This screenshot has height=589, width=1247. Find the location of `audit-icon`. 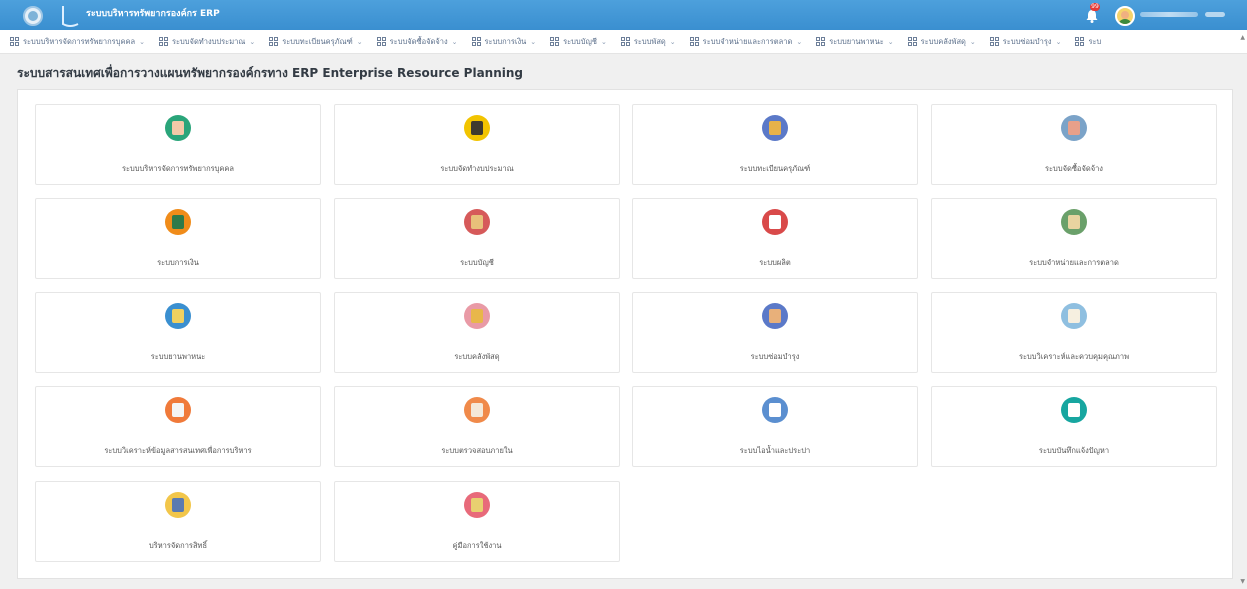

audit-icon is located at coordinates (477, 410).